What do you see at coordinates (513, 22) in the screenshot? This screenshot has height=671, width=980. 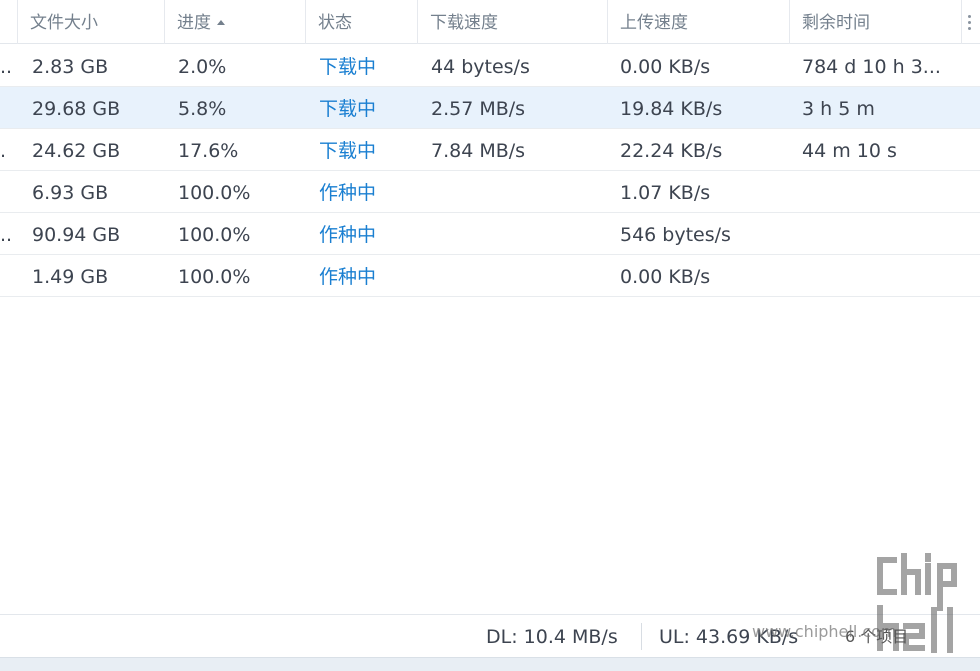 I see `column-header-download-speed: 下载速度` at bounding box center [513, 22].